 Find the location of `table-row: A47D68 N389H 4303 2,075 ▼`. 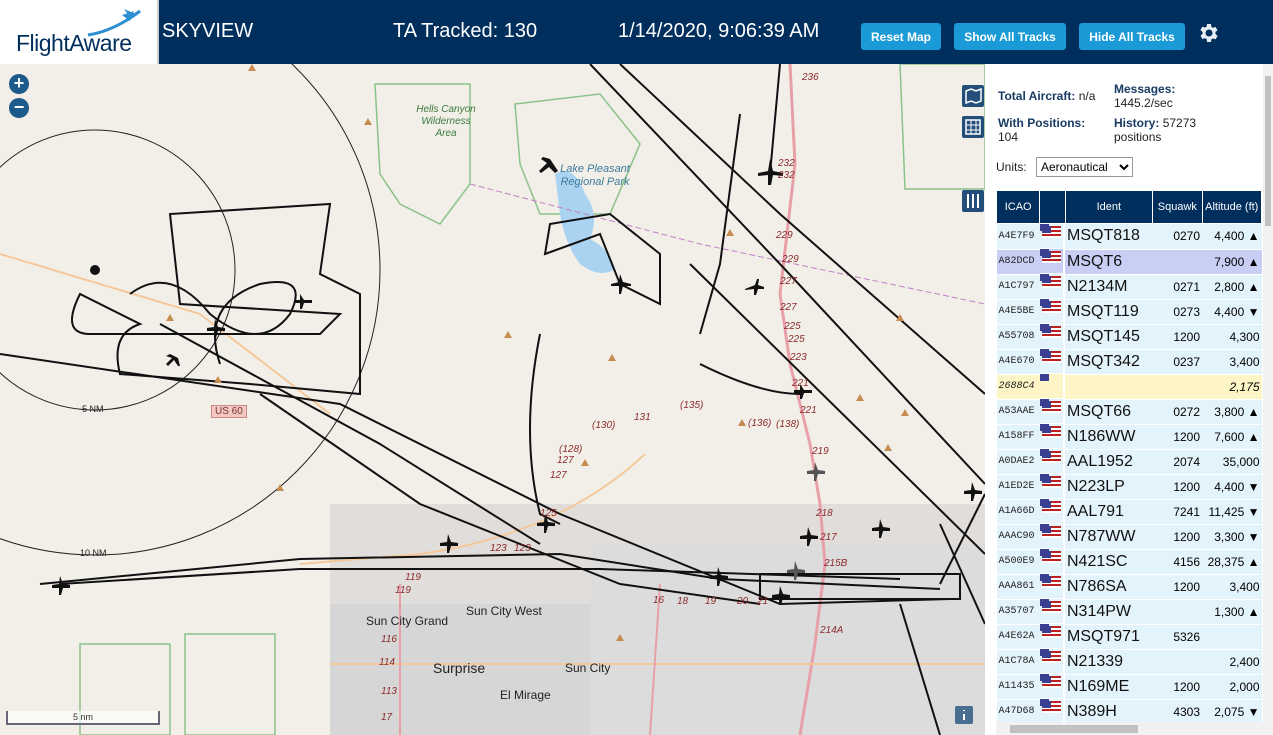

table-row: A47D68 N389H 4303 2,075 ▼ is located at coordinates (1129, 712).